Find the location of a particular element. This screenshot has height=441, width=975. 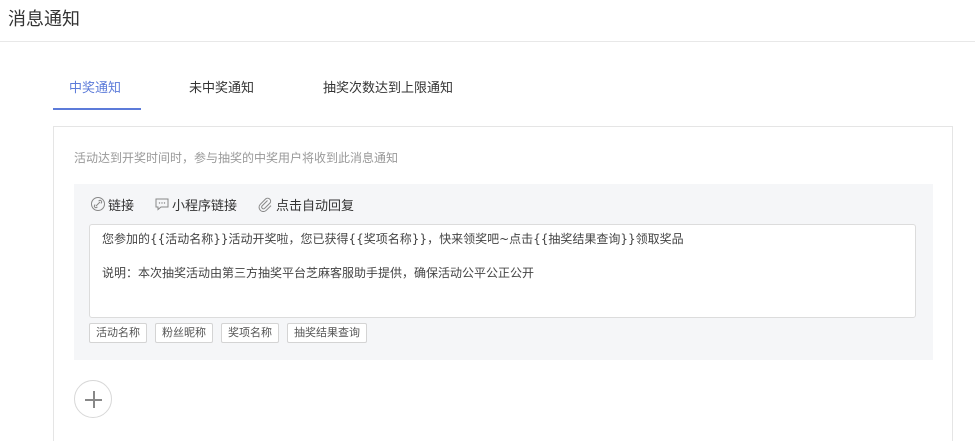

tag-result-query: 抽奖结果查询 is located at coordinates (327, 333).